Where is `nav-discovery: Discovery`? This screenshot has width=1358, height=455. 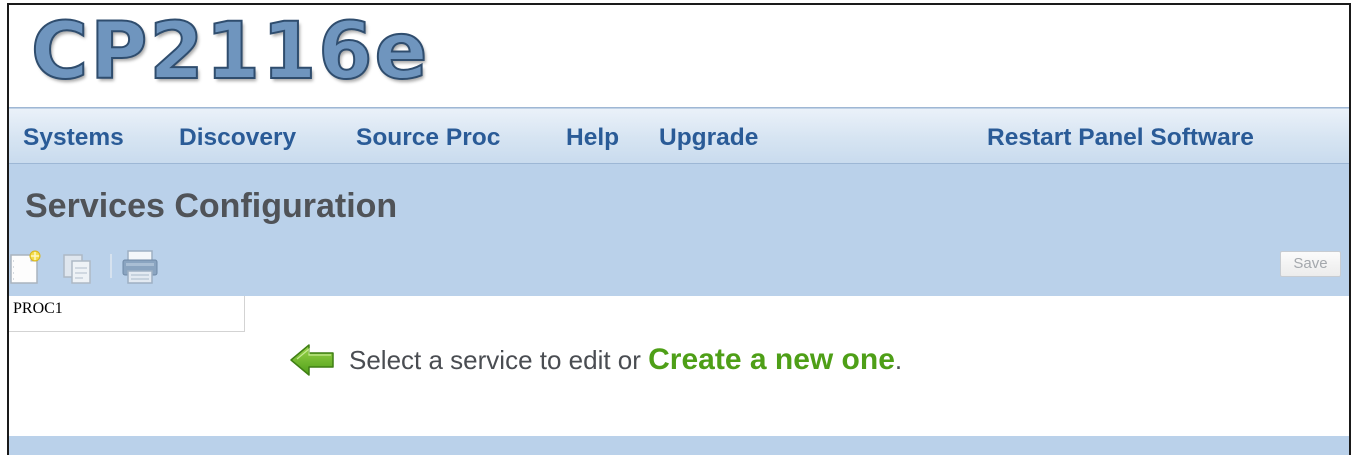
nav-discovery: Discovery is located at coordinates (237, 137).